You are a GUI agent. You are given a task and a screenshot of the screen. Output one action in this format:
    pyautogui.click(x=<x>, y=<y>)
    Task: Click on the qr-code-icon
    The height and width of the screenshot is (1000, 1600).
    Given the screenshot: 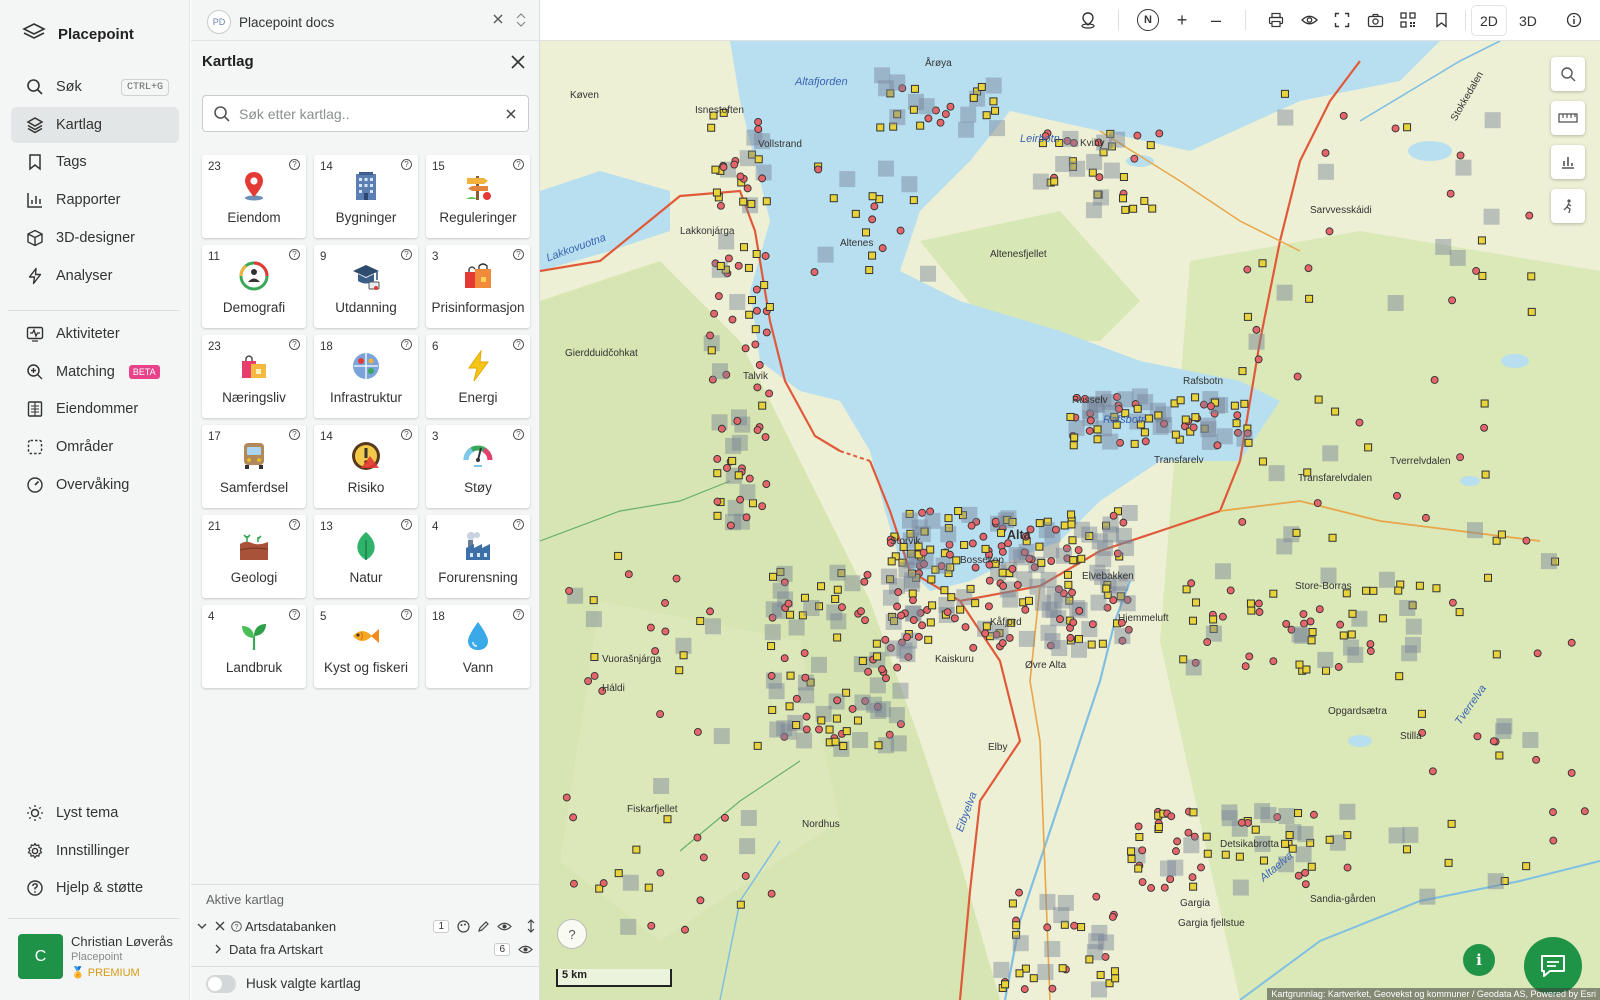 What is the action you would take?
    pyautogui.click(x=1408, y=20)
    